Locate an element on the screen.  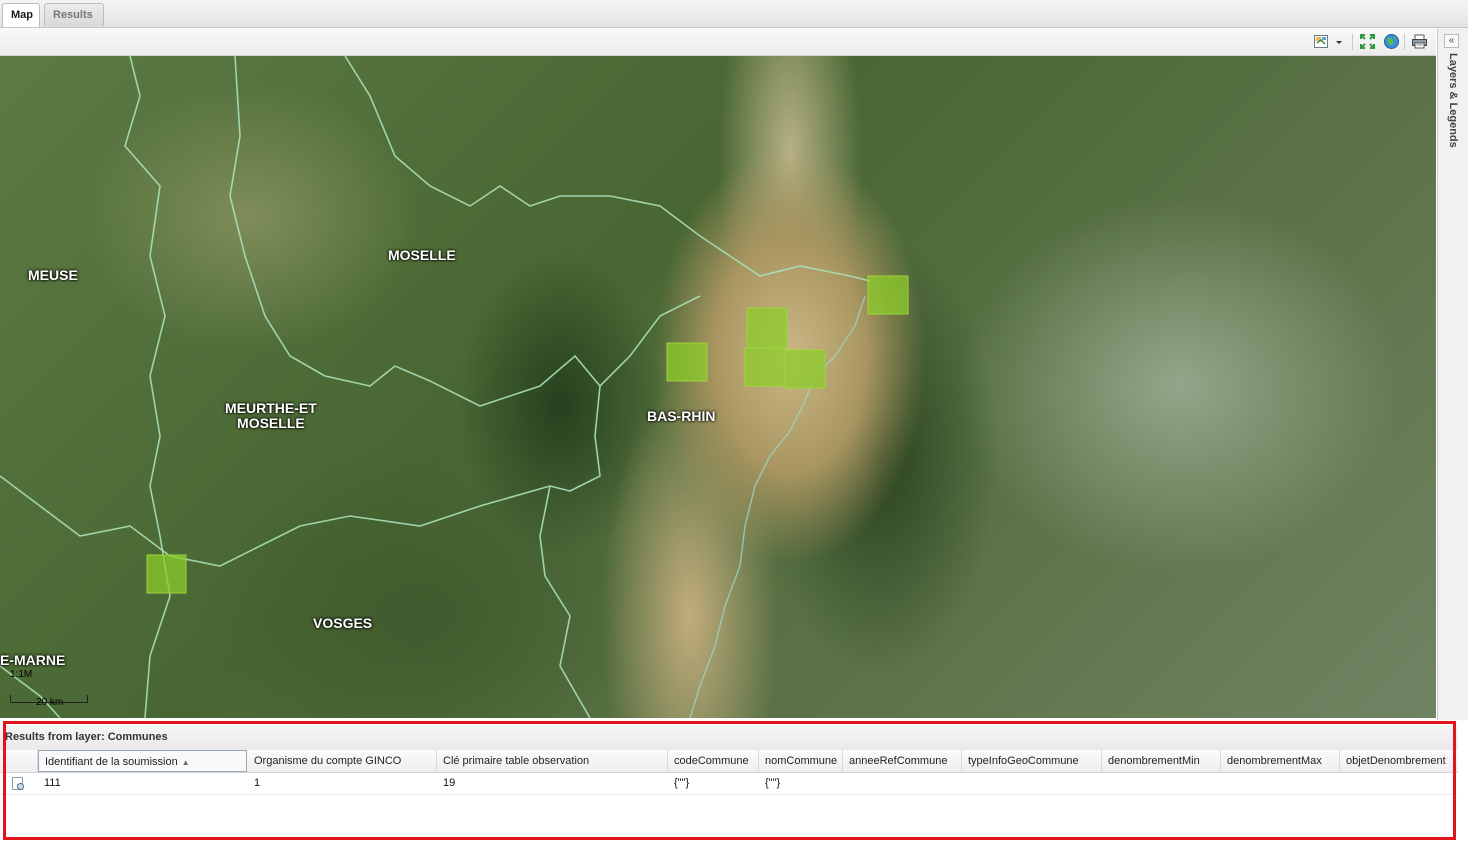
column-header-denombrementmax: denombrementMax is located at coordinates (1280, 761).